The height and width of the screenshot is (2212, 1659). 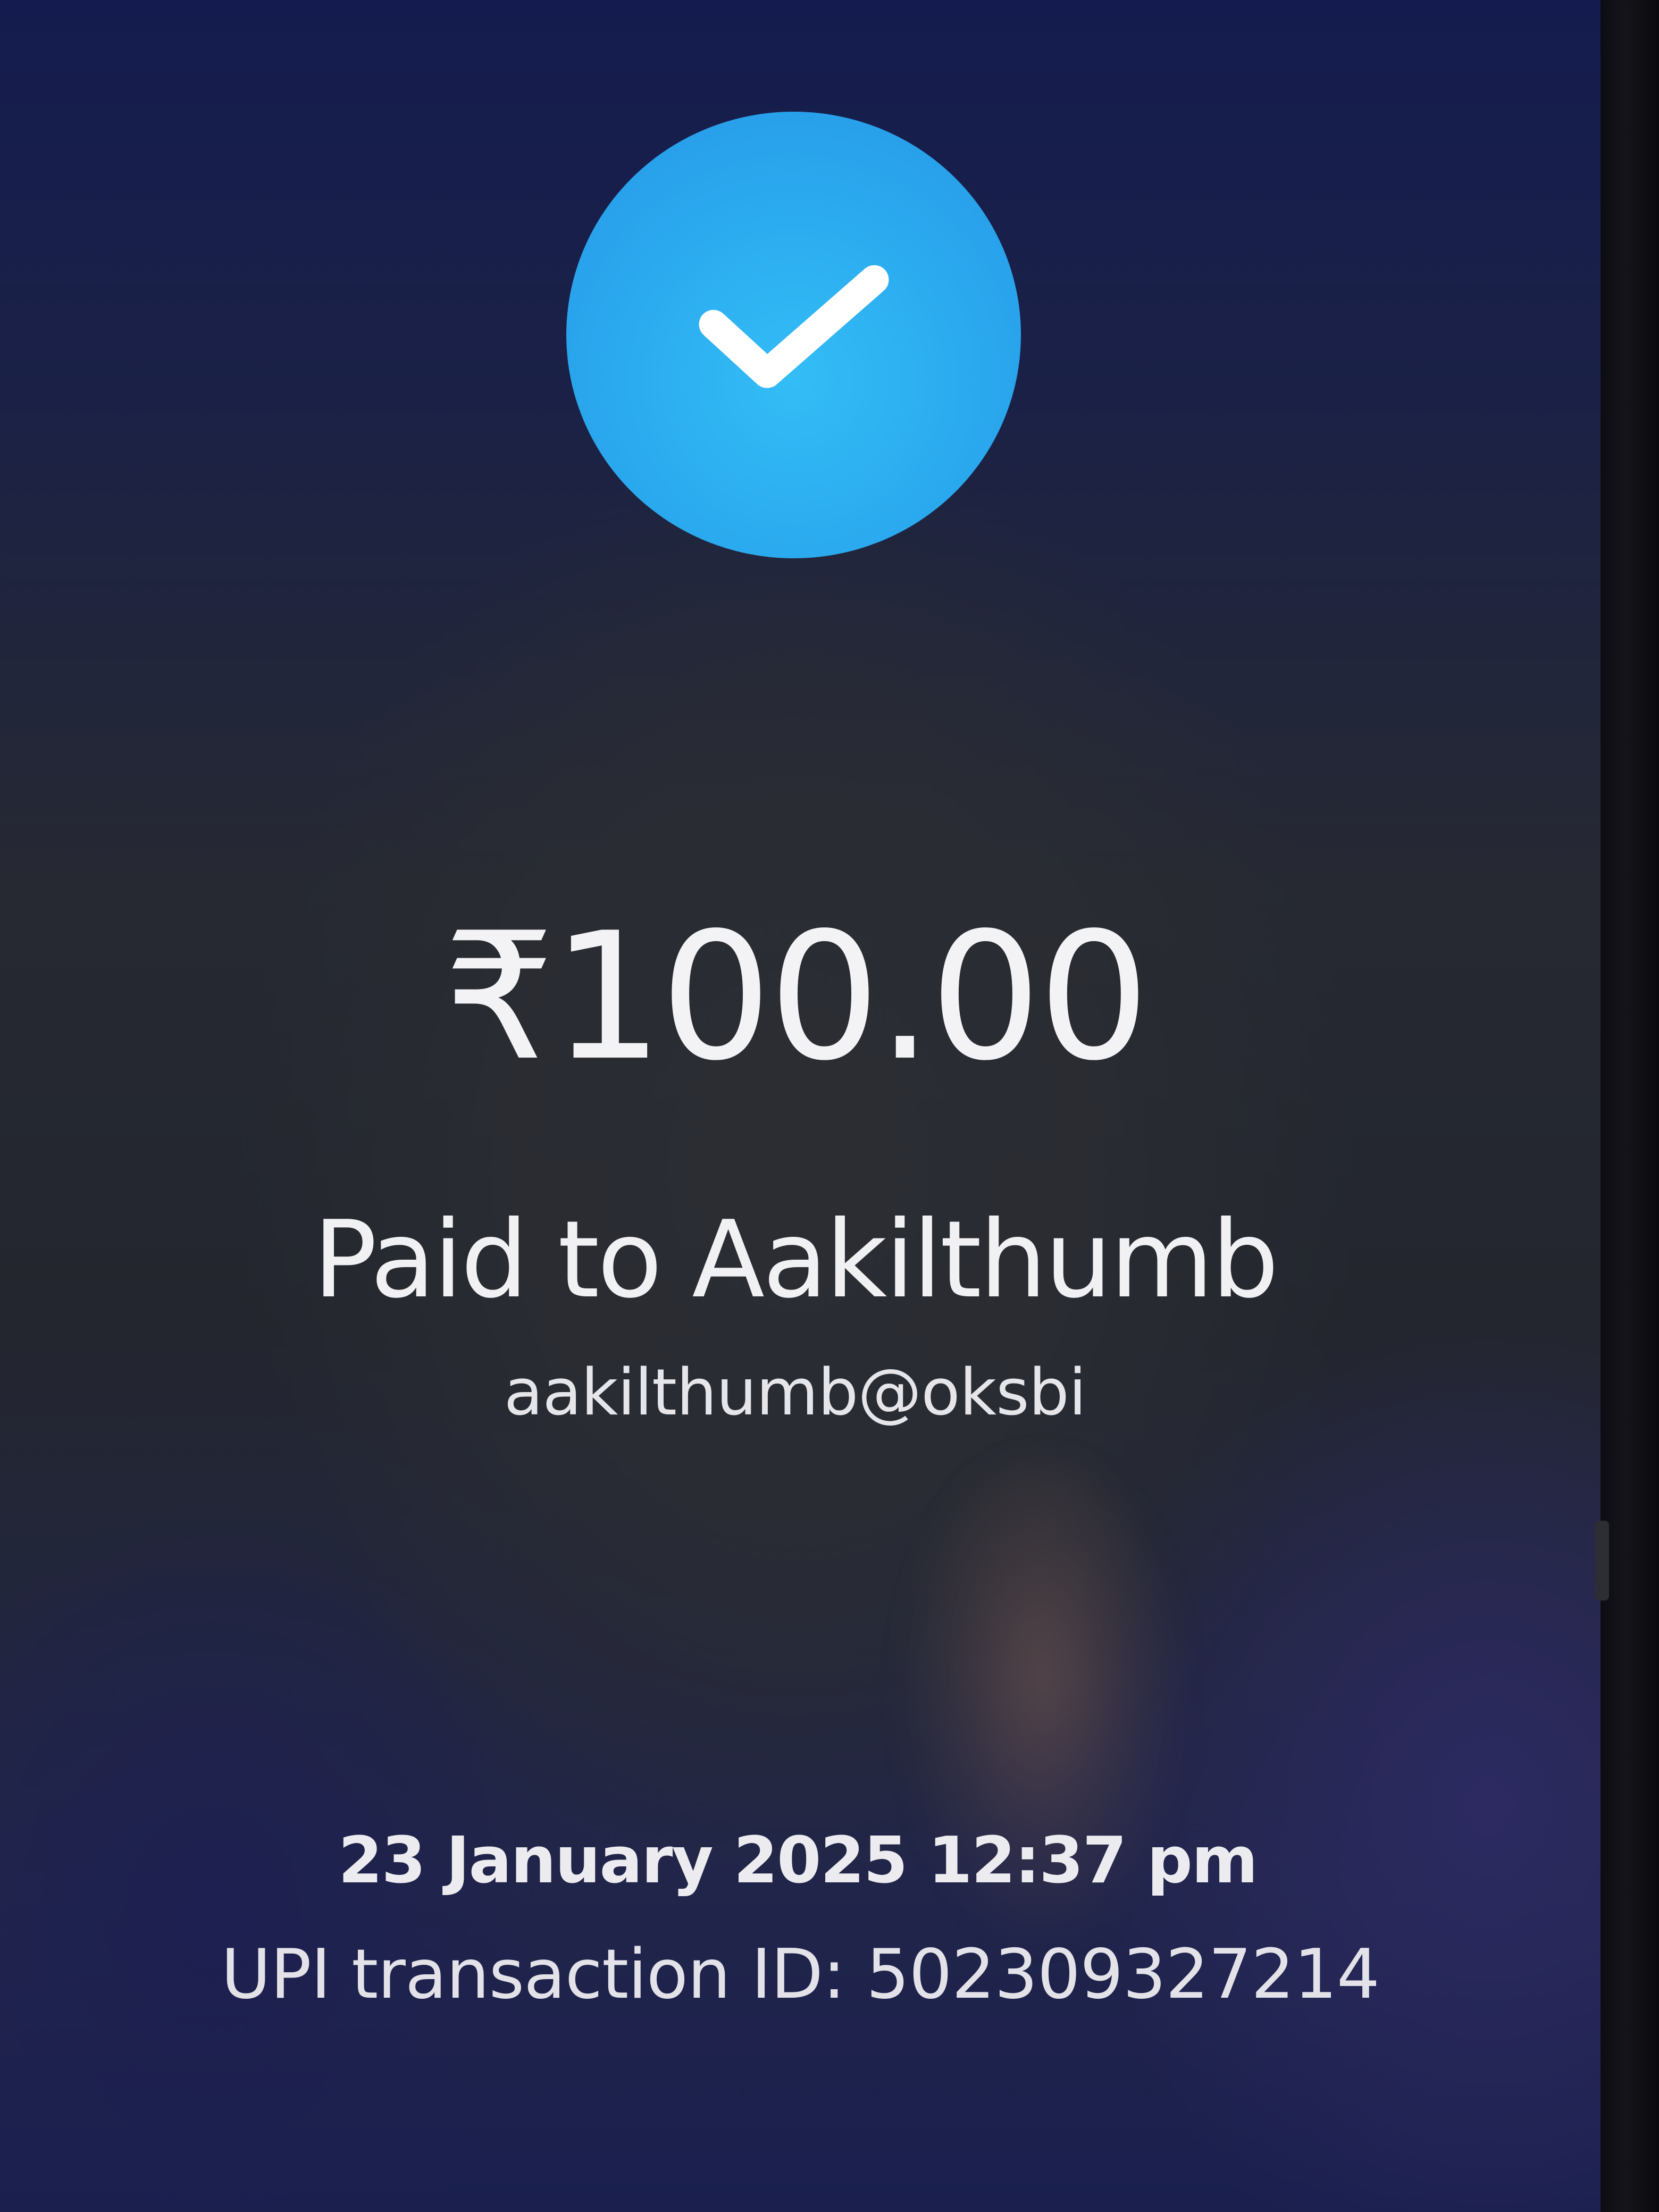 I want to click on transaction-datetime: 23 January 2025 12:37 pm, so click(x=798, y=1861).